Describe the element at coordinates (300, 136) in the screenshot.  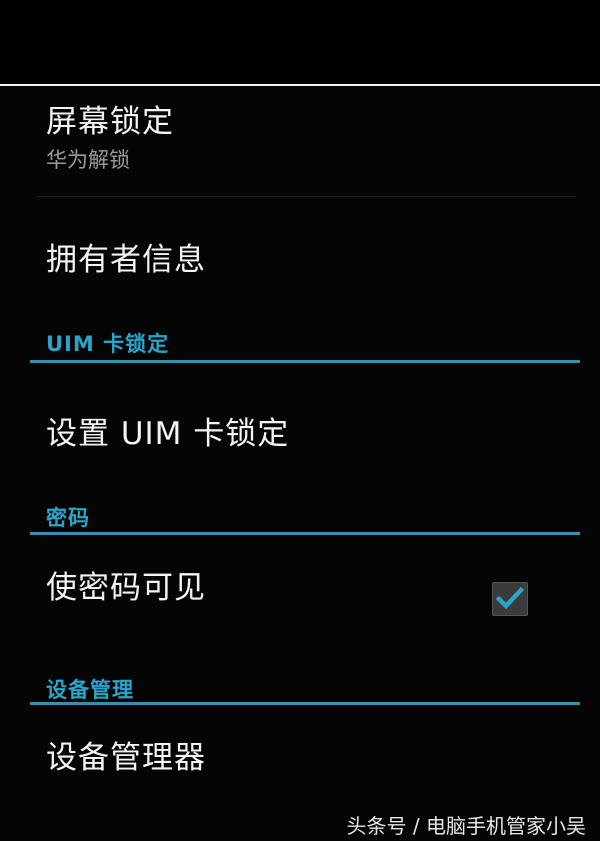
I see `setting-screen-lock: 屏幕锁定 华为解锁` at that location.